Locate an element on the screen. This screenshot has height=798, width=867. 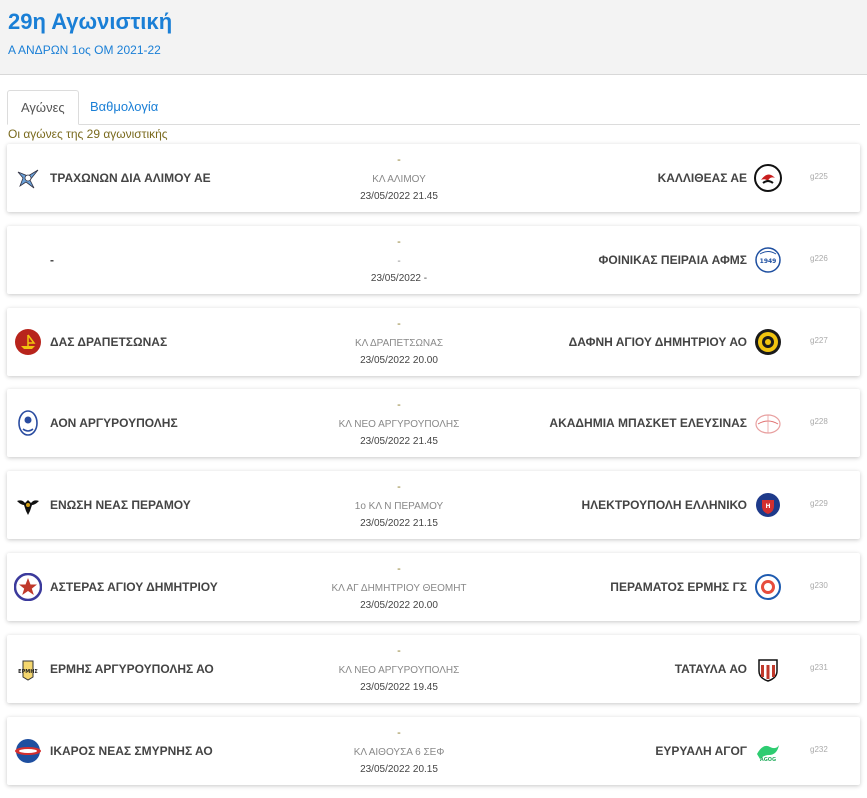
match-details: - 1ο ΚΛ Ν ΠΕΡΑΜΟΥ 23/05/2022 21.15 is located at coordinates (399, 505).